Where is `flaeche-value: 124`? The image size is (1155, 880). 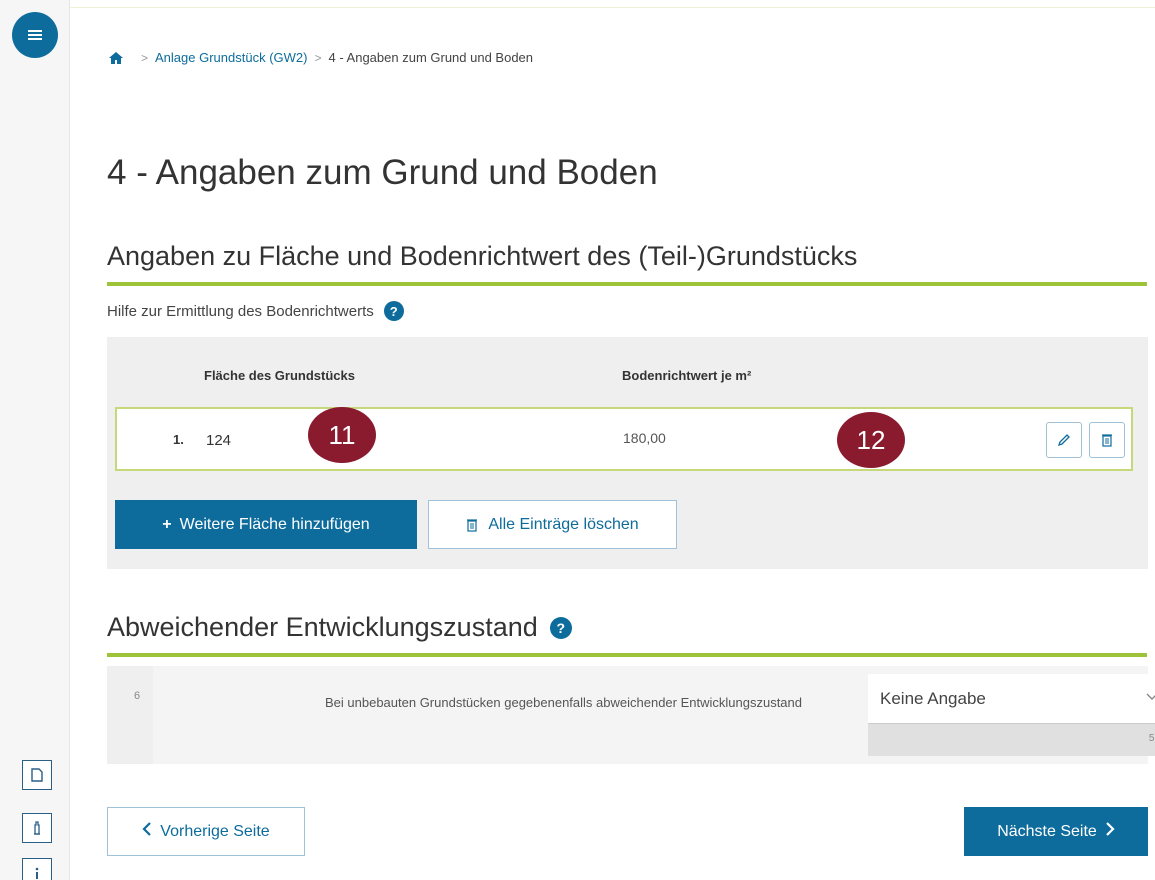 flaeche-value: 124 is located at coordinates (219, 440).